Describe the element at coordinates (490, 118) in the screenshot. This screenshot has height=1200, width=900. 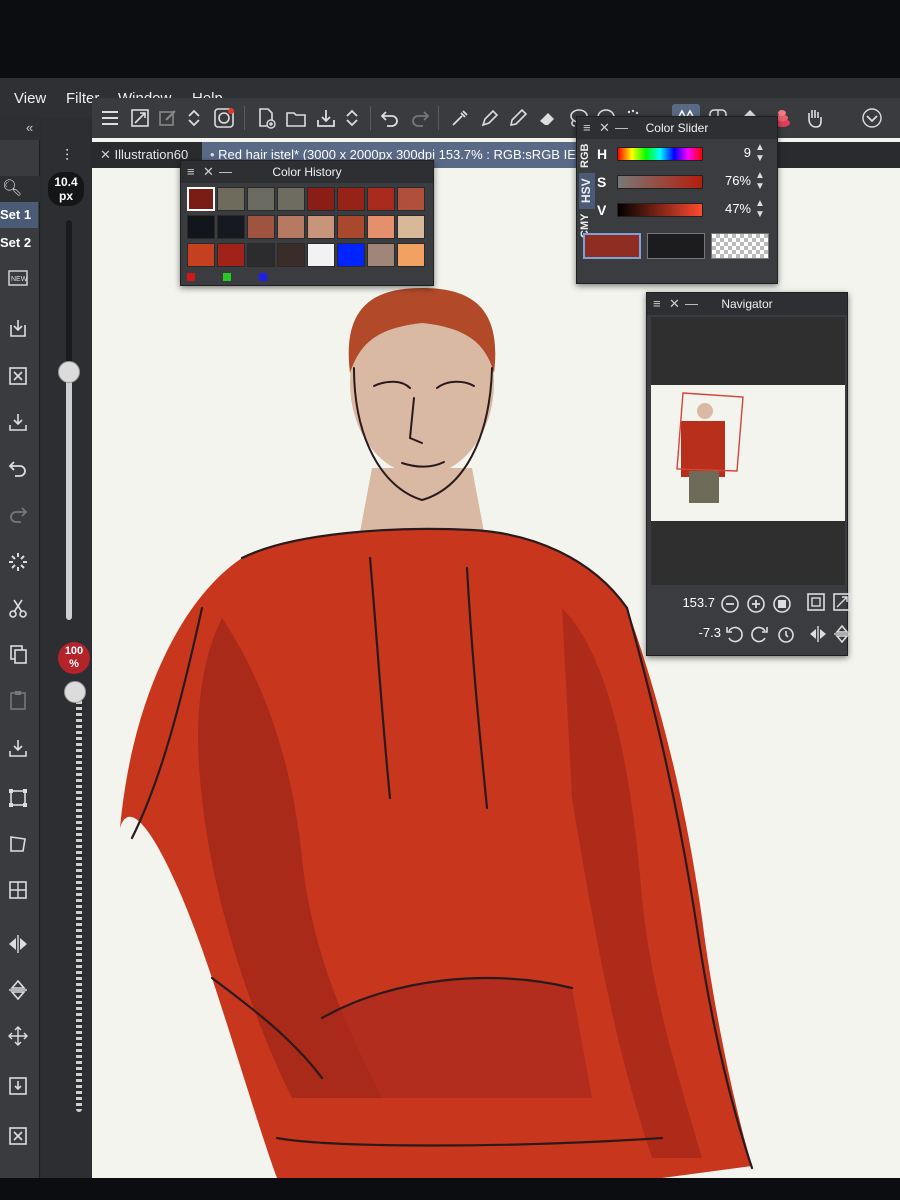
I see `pen-tool-icon` at that location.